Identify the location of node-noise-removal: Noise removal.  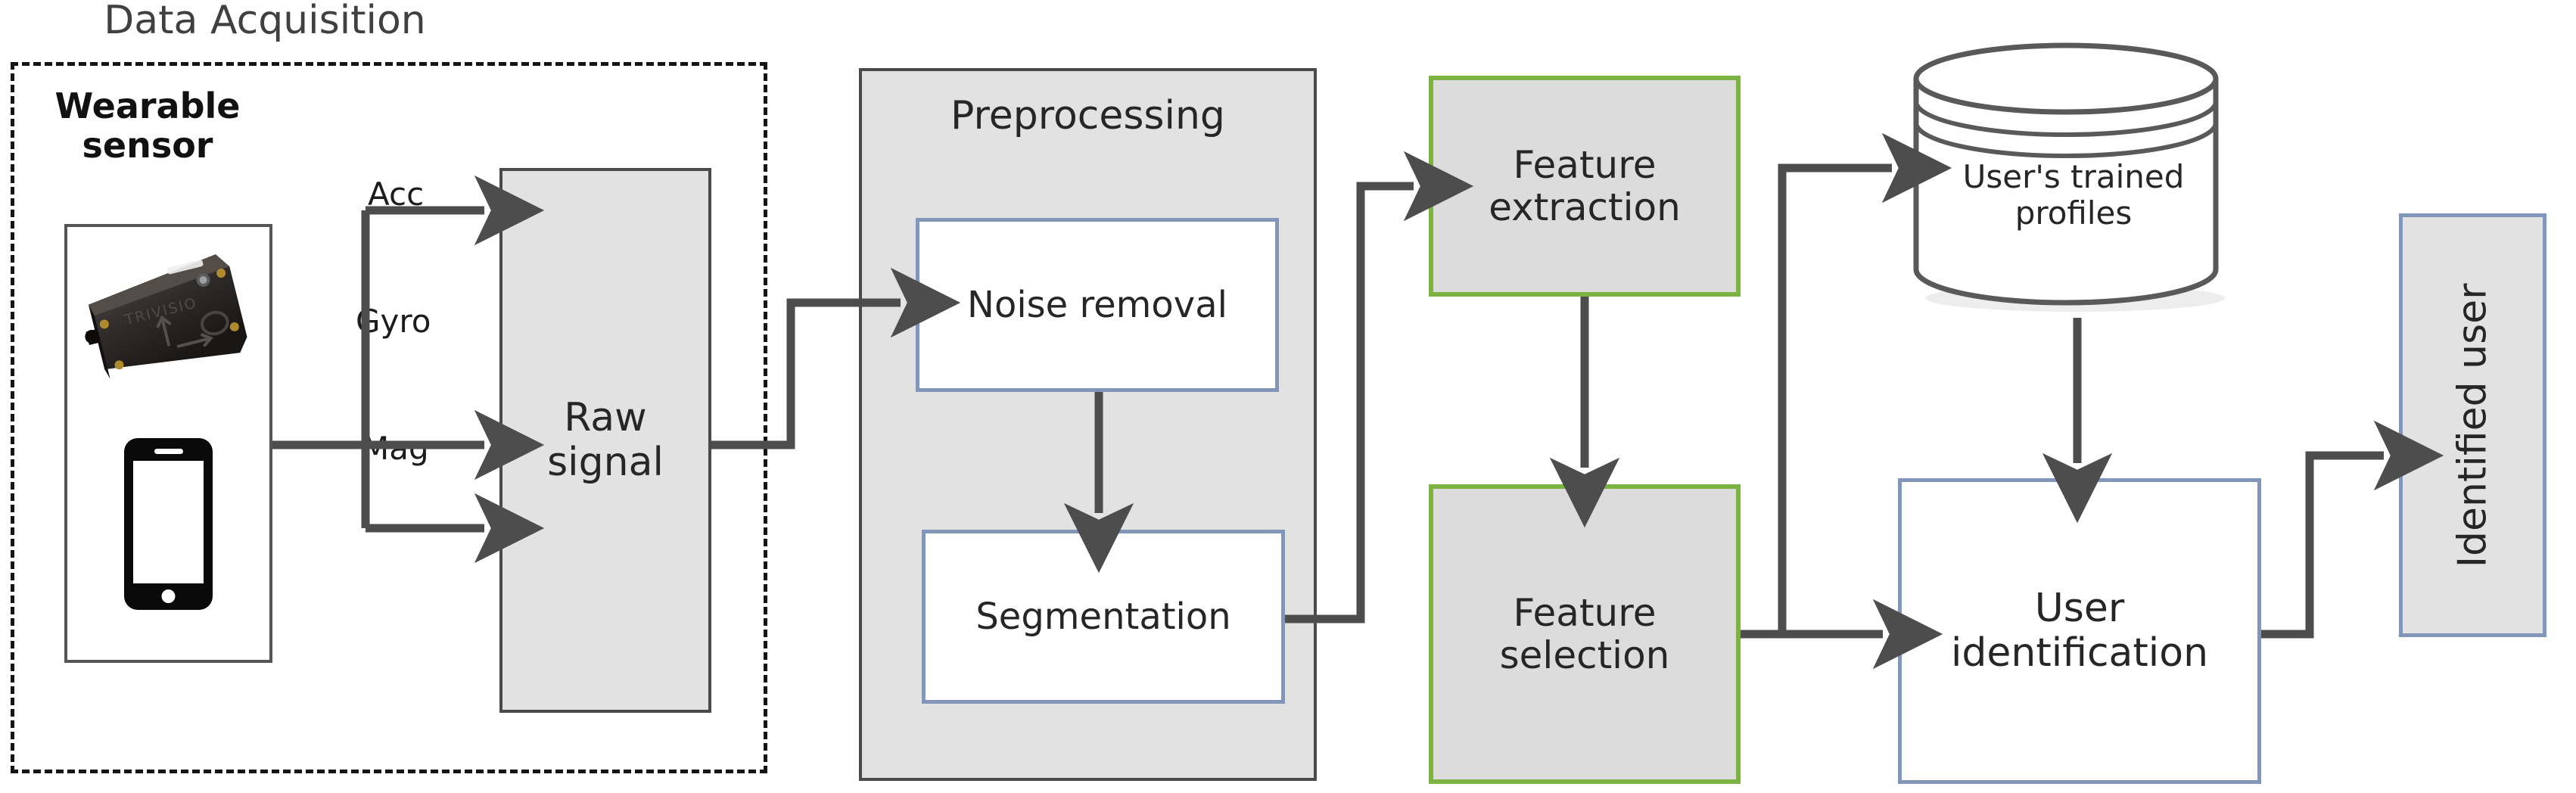
(1097, 305).